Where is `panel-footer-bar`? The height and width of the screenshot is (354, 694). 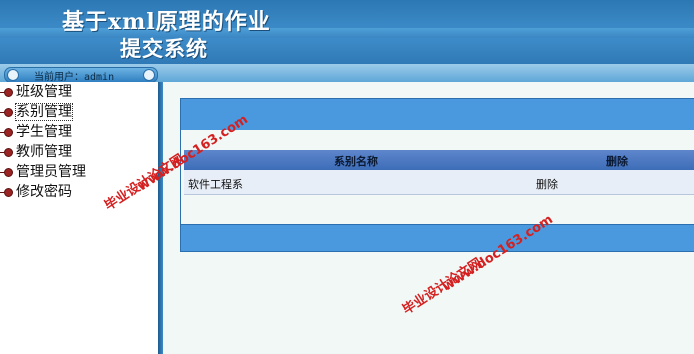
panel-footer-bar is located at coordinates (437, 238).